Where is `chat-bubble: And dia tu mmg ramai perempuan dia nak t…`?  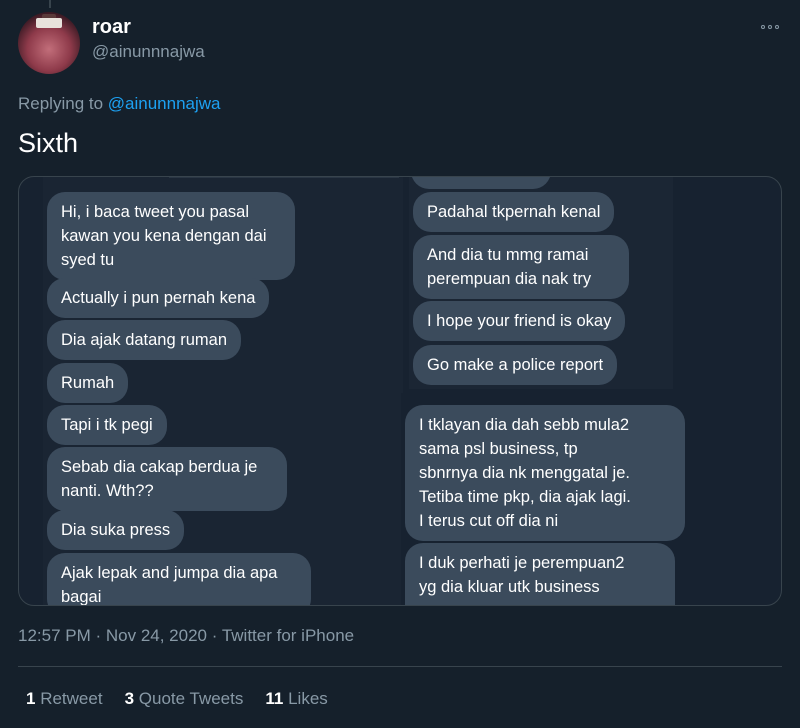
chat-bubble: And dia tu mmg ramai perempuan dia nak t… is located at coordinates (521, 267).